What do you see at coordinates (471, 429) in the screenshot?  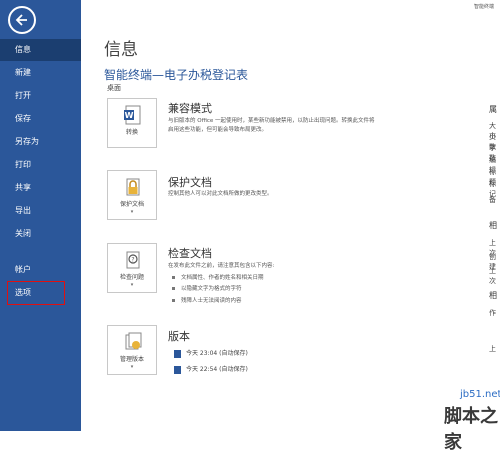 I see `watermark-text: 脚本之家` at bounding box center [471, 429].